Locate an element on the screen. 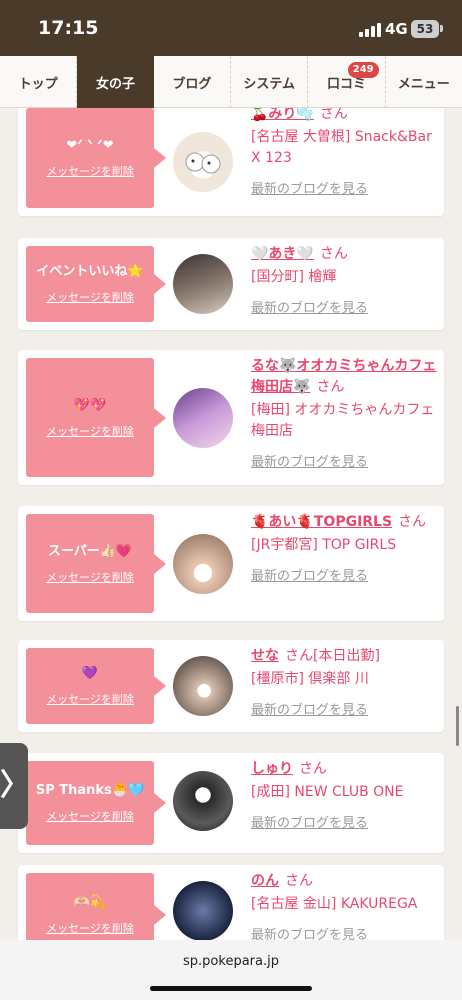 The height and width of the screenshot is (1000, 462). battery-icon: 53 is located at coordinates (425, 29).